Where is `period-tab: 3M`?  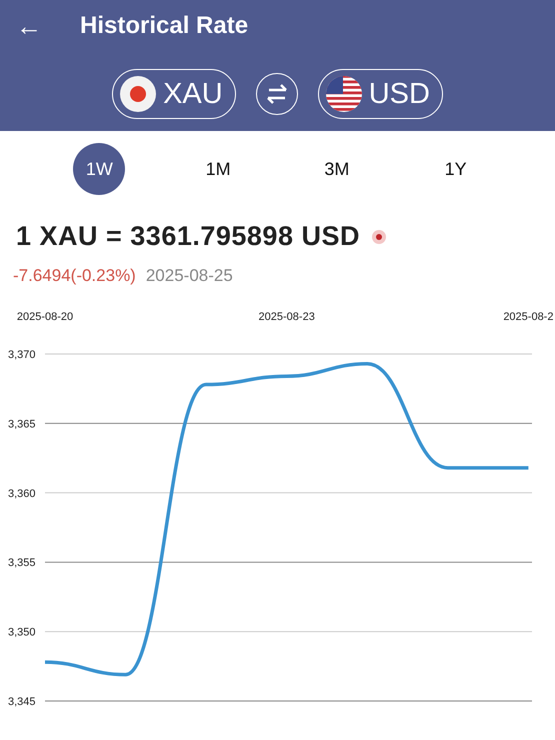 period-tab: 3M is located at coordinates (336, 169).